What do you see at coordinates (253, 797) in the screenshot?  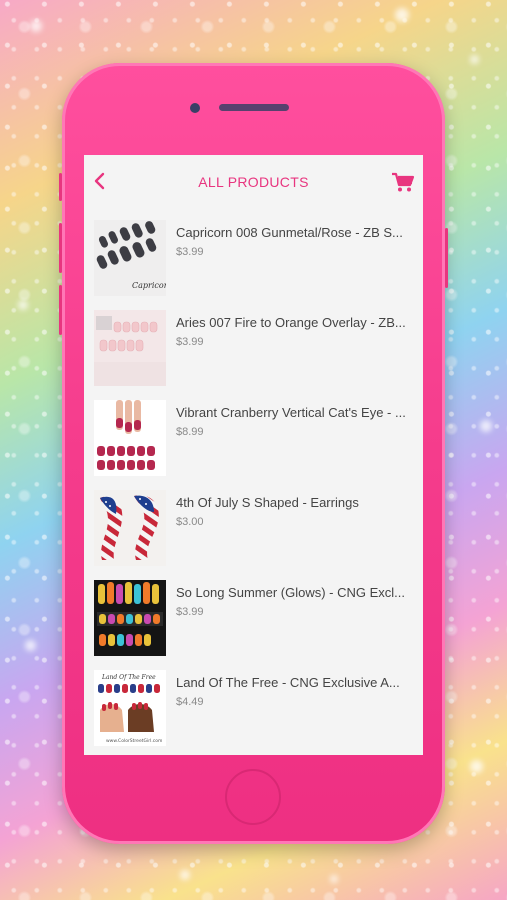 I see `home-button` at bounding box center [253, 797].